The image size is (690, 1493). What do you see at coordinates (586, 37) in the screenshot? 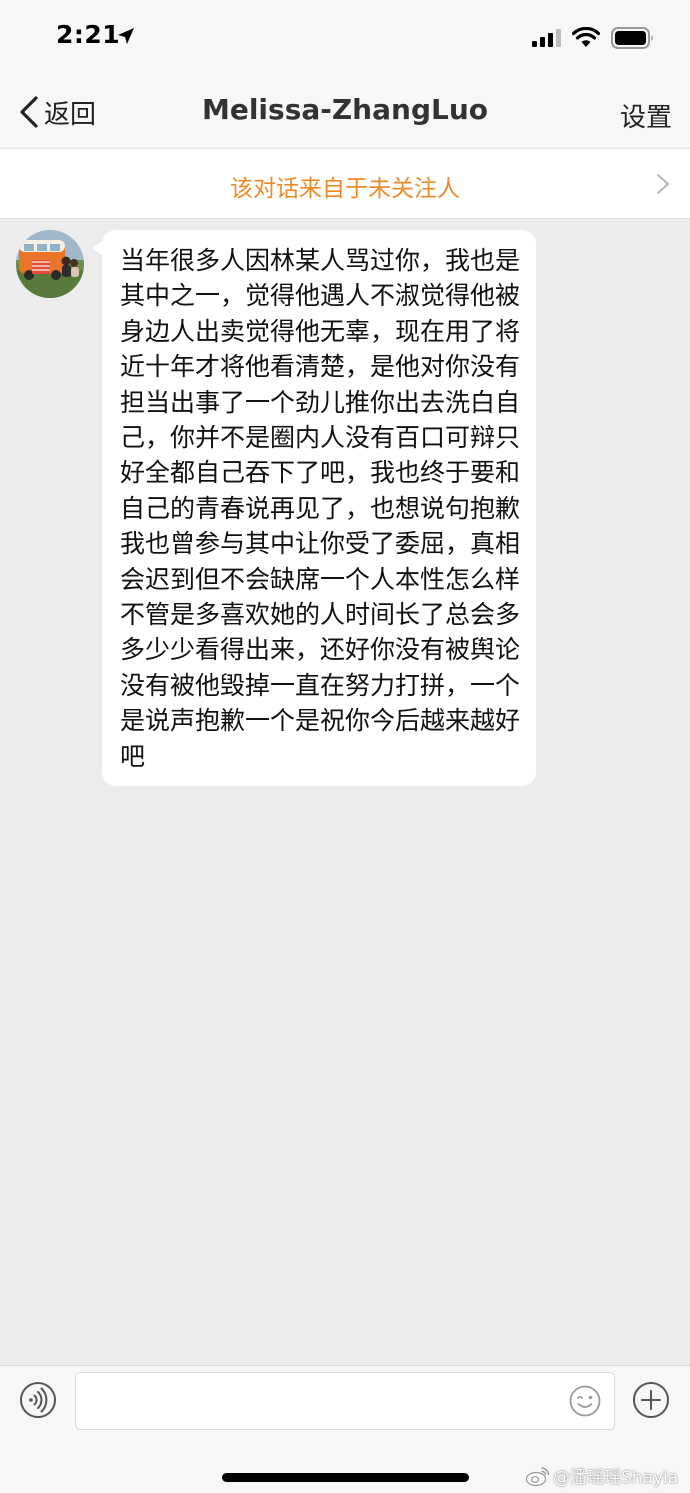
I see `wifi-icon` at bounding box center [586, 37].